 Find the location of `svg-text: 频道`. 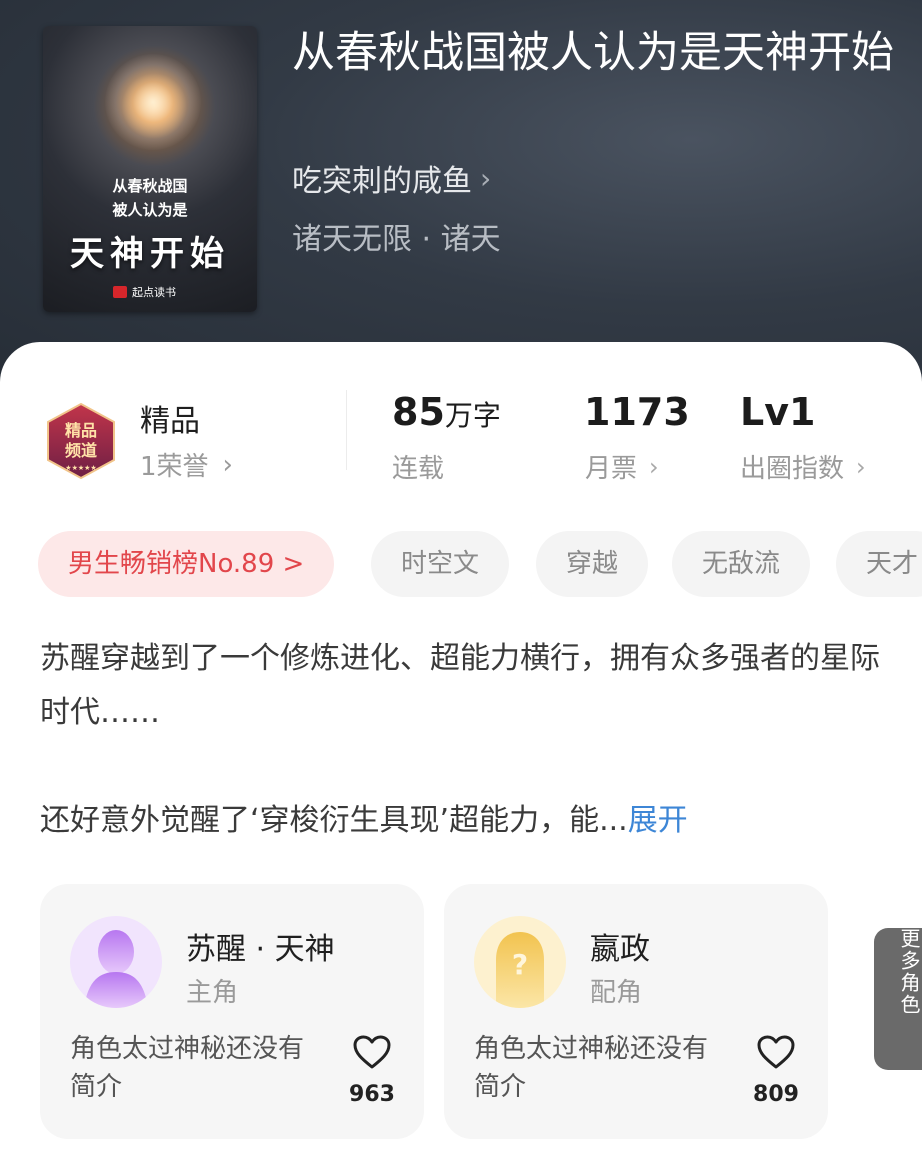

svg-text: 频道 is located at coordinates (81, 450).